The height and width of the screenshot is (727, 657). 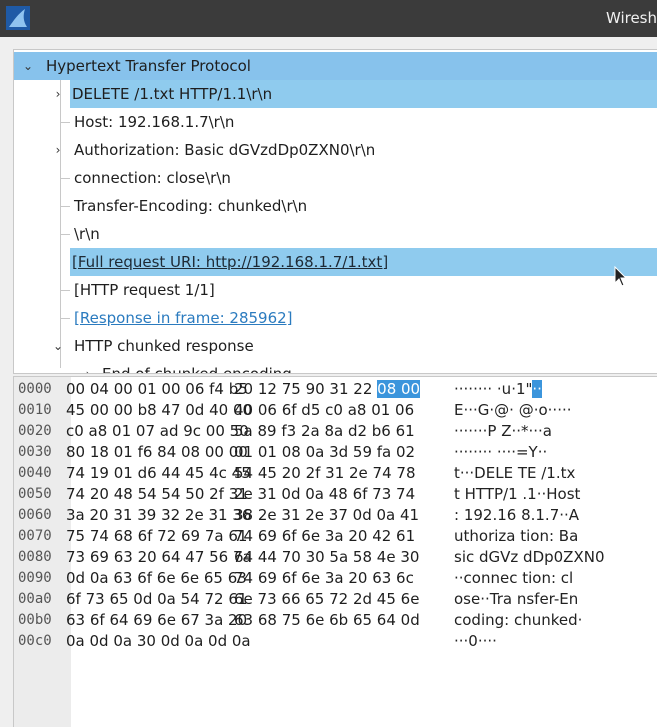 What do you see at coordinates (335, 178) in the screenshot?
I see `tree-item-connection: connection: close\r\n` at bounding box center [335, 178].